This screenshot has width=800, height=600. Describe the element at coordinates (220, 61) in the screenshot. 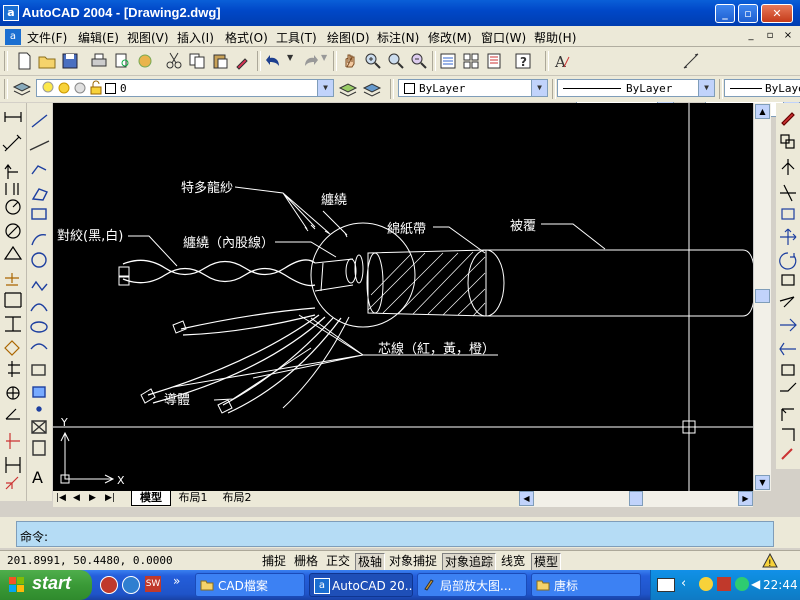

I see `paste-icon` at that location.